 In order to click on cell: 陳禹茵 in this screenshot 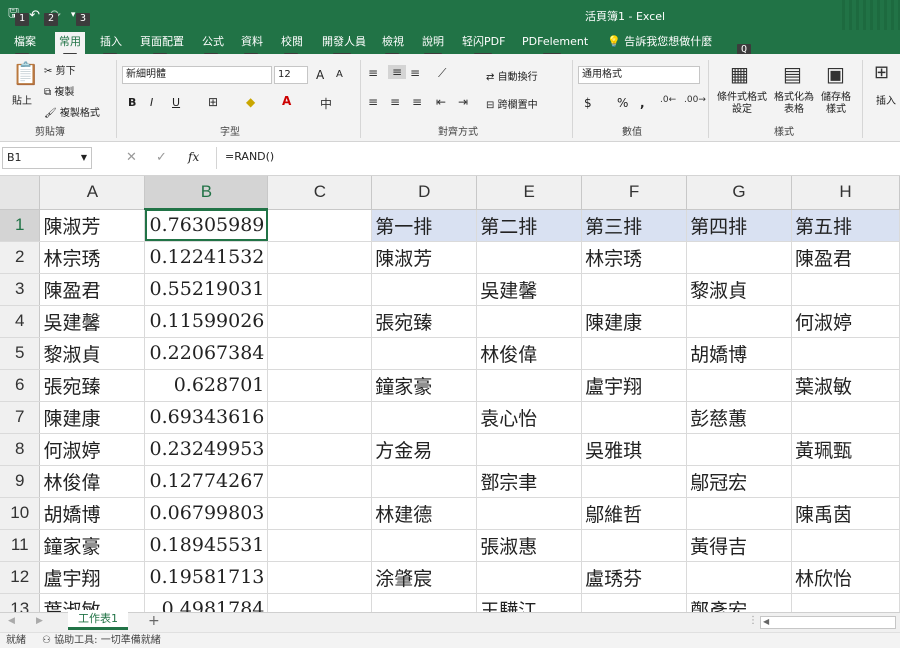, I will do `click(845, 513)`.